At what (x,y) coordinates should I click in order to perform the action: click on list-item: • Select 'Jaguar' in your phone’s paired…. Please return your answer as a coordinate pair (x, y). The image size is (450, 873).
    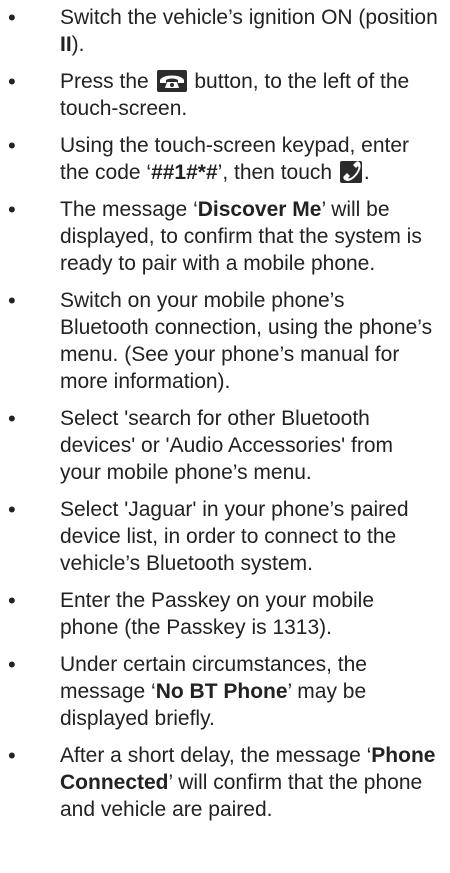
    Looking at the image, I should click on (208, 536).